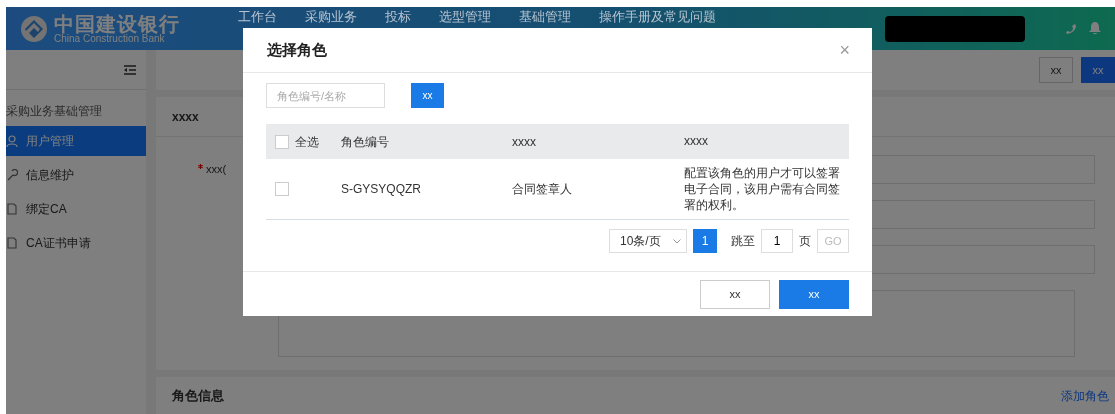 Image resolution: width=1115 pixels, height=414 pixels. What do you see at coordinates (46, 209) in the screenshot?
I see `sidebar-item-label: 绑定CA` at bounding box center [46, 209].